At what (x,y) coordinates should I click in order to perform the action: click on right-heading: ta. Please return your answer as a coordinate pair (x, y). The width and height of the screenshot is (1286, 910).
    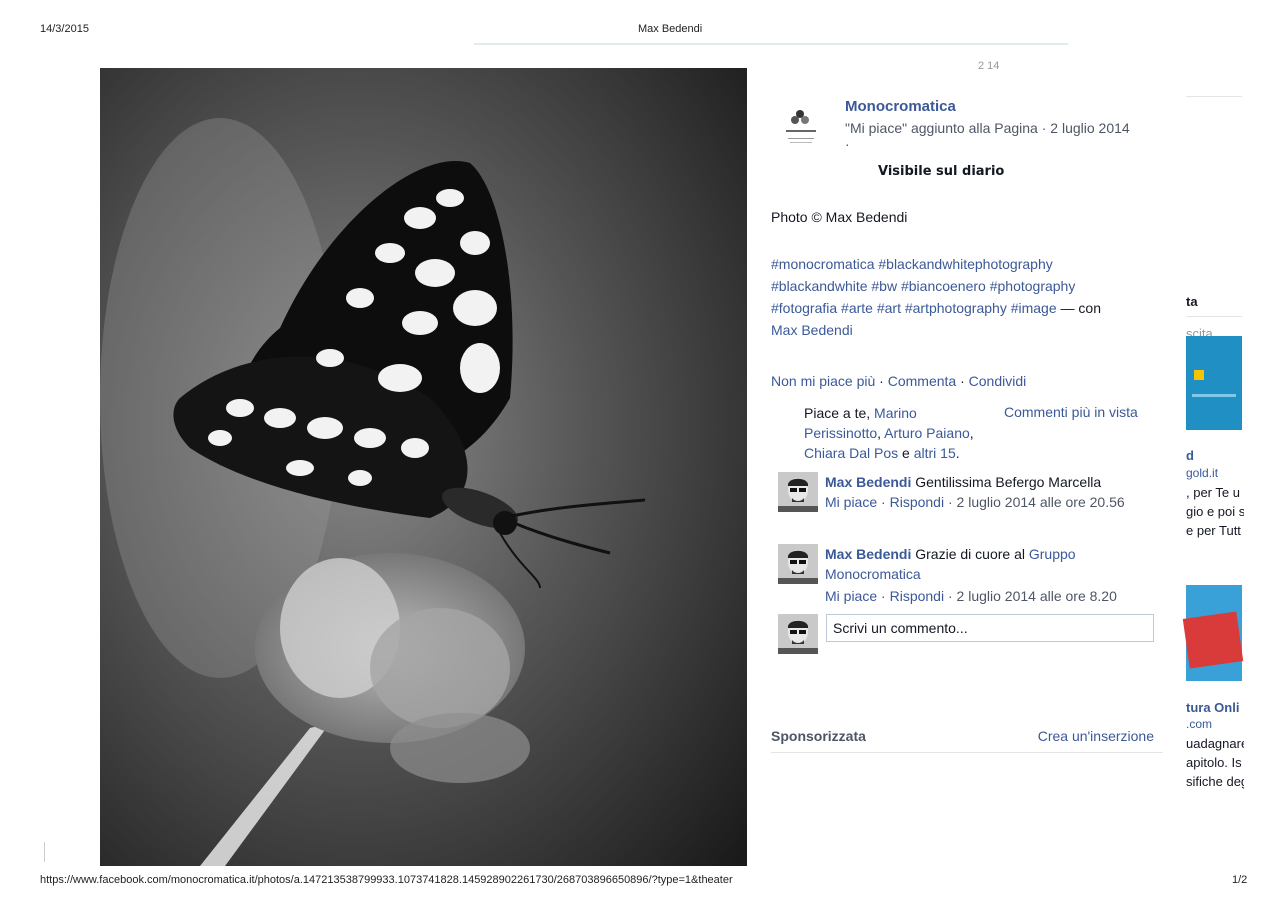
    Looking at the image, I should click on (1192, 301).